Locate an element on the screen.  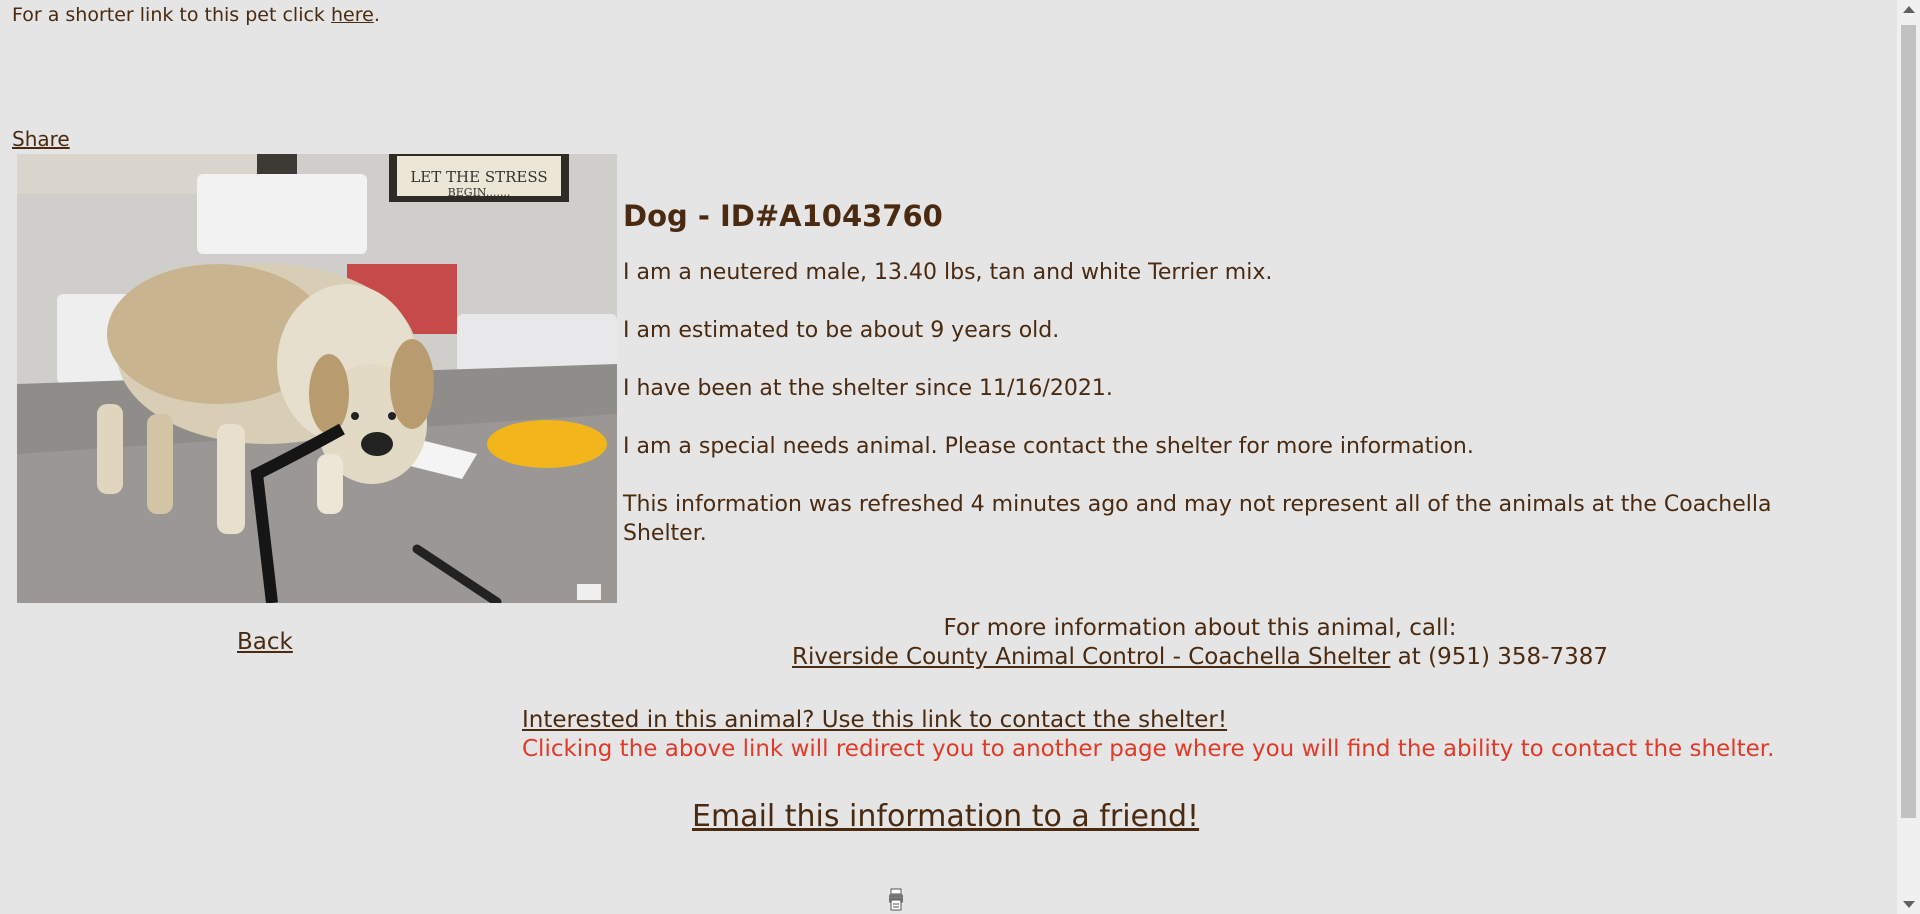
printer-icon is located at coordinates (896, 900).